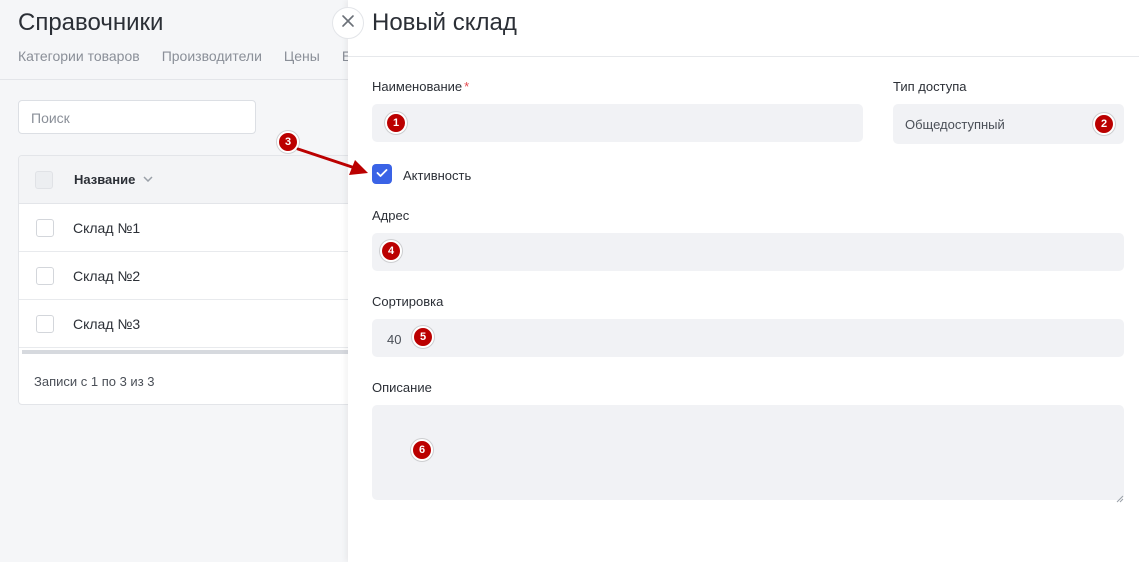  I want to click on annotation-marker-5: 5, so click(423, 337).